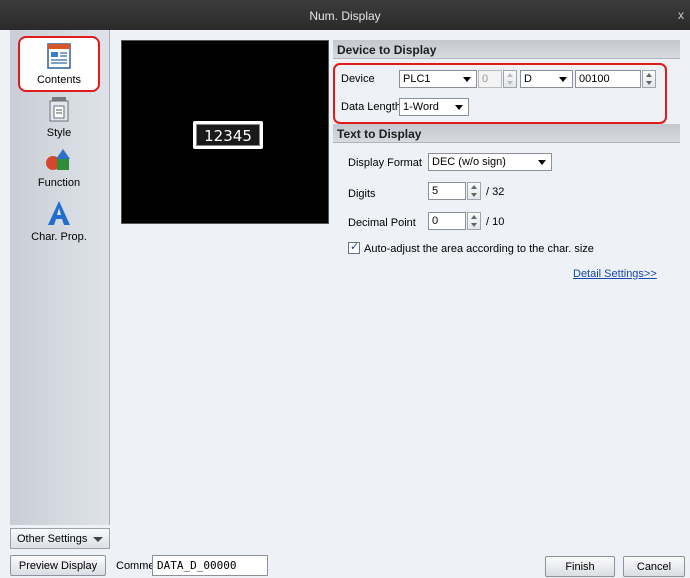  I want to click on sidebar-item-label: Function, so click(59, 183).